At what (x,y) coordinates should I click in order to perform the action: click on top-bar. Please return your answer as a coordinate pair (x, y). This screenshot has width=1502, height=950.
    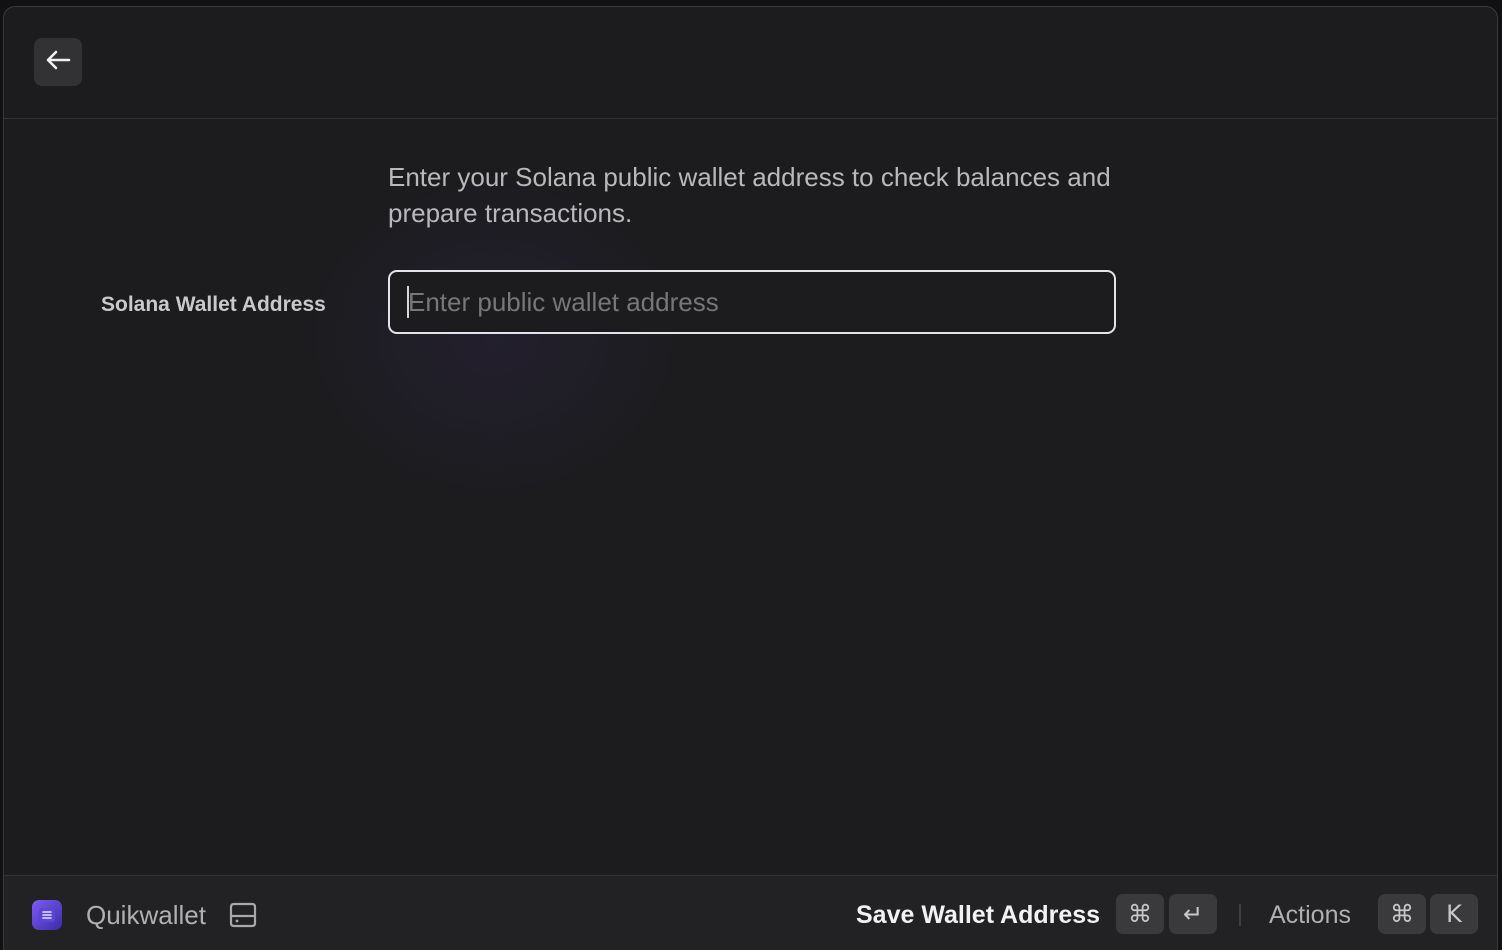
    Looking at the image, I should click on (750, 63).